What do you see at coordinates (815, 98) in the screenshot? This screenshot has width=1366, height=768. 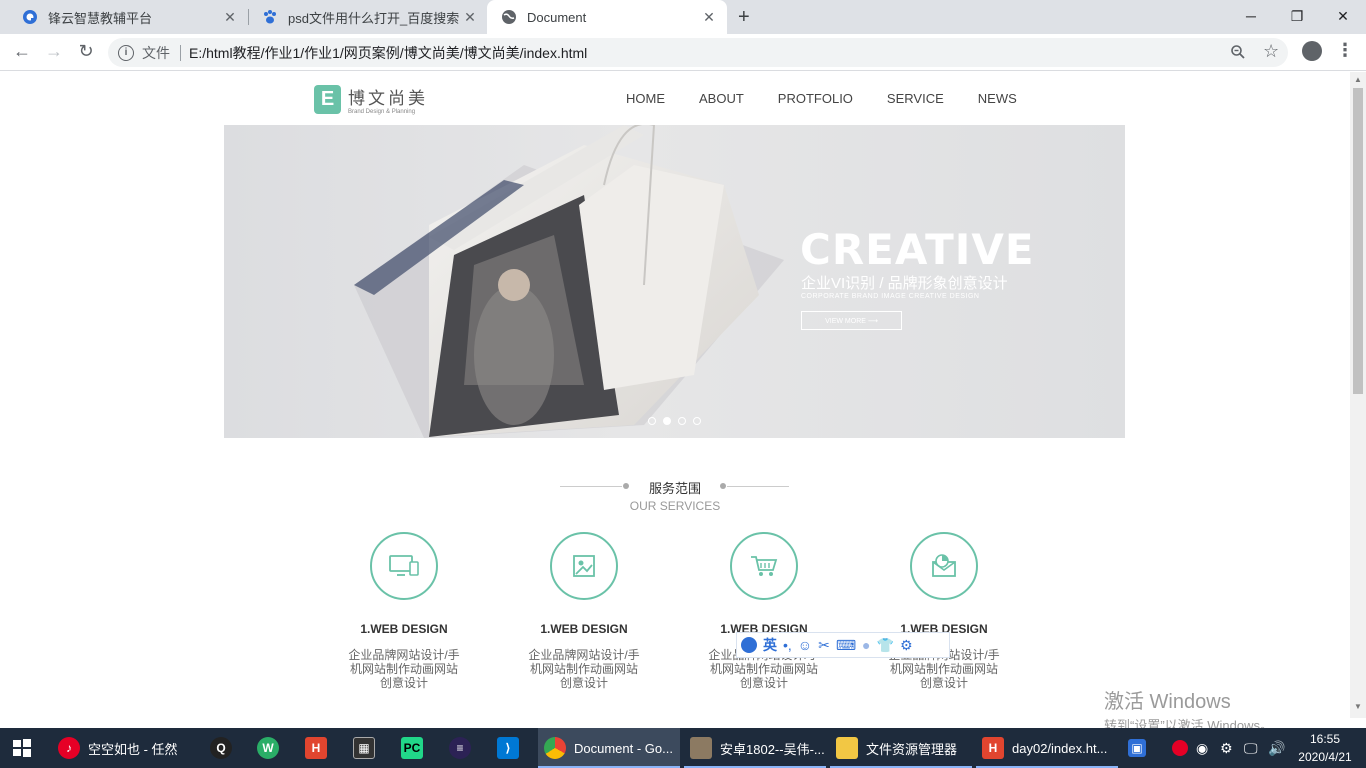 I see `nav-portfolio: PROTFOLIO` at bounding box center [815, 98].